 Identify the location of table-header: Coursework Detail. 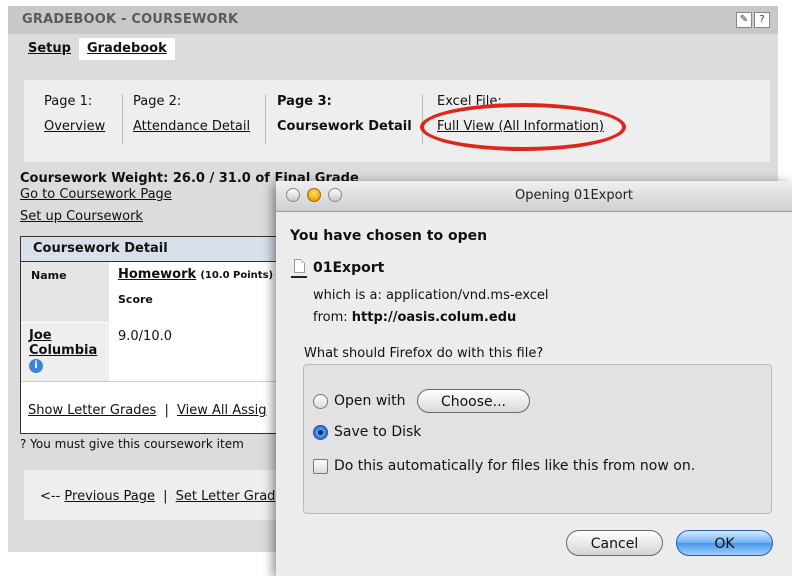
(165, 249).